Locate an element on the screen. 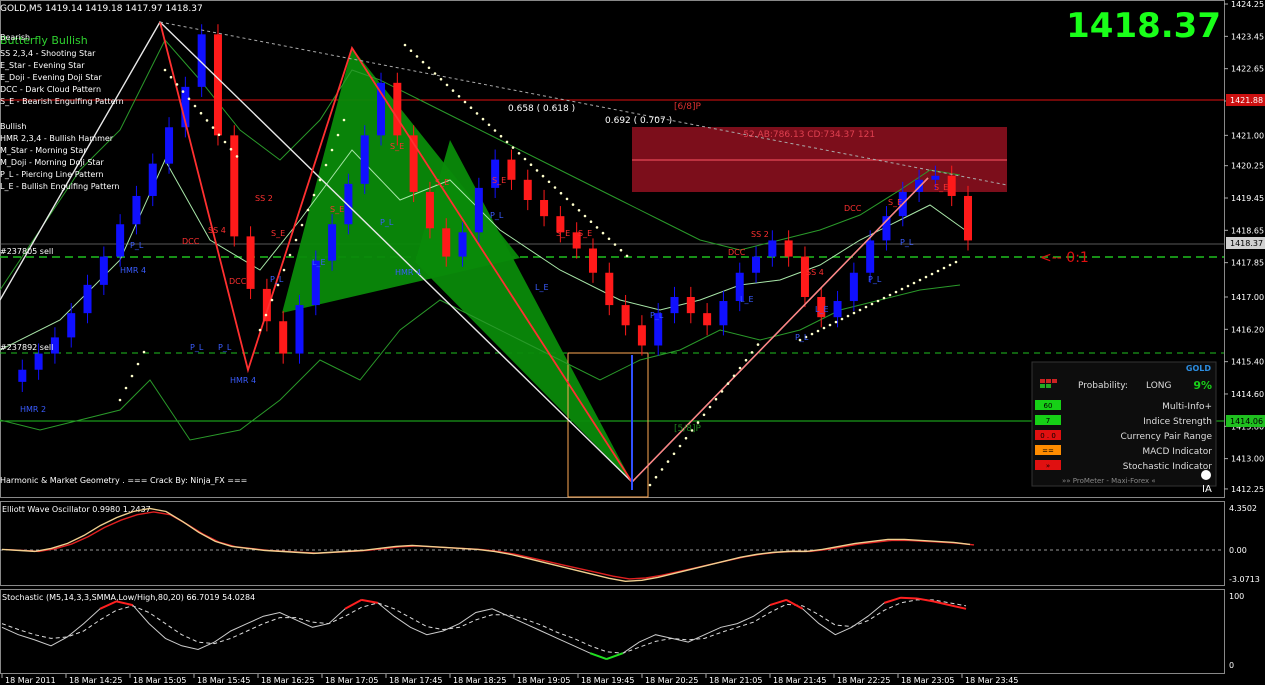 The image size is (1265, 685). price-tick-label: 1423.45 is located at coordinates (1247, 36).